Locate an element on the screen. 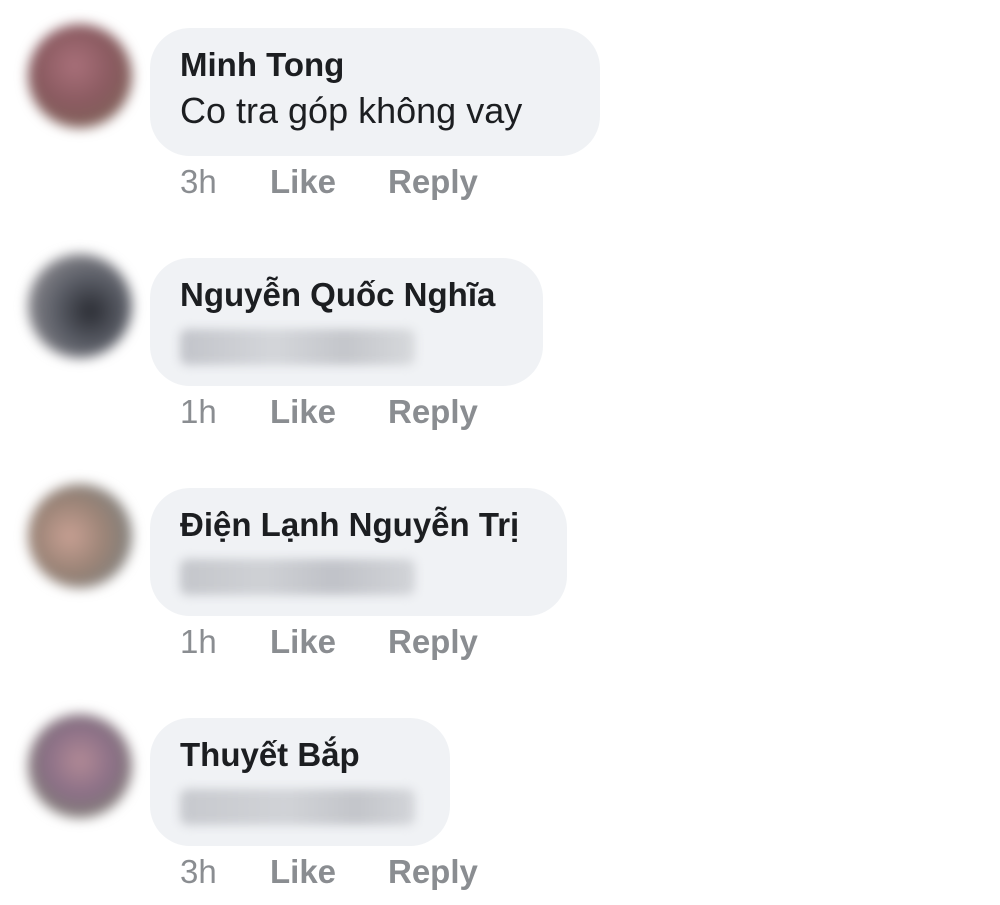 The width and height of the screenshot is (1000, 905). comment-author: Minh Tong is located at coordinates (375, 65).